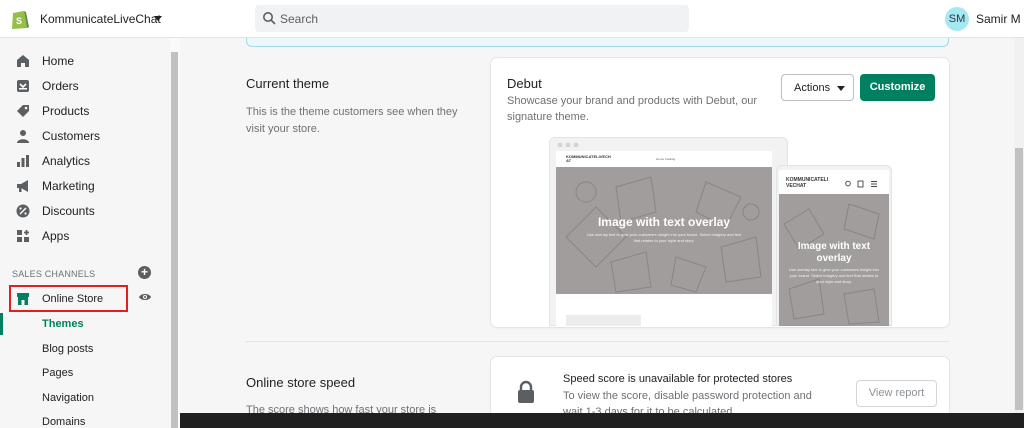 This screenshot has width=1024, height=428. What do you see at coordinates (82, 236) in the screenshot?
I see `sidebar-item-apps: Apps` at bounding box center [82, 236].